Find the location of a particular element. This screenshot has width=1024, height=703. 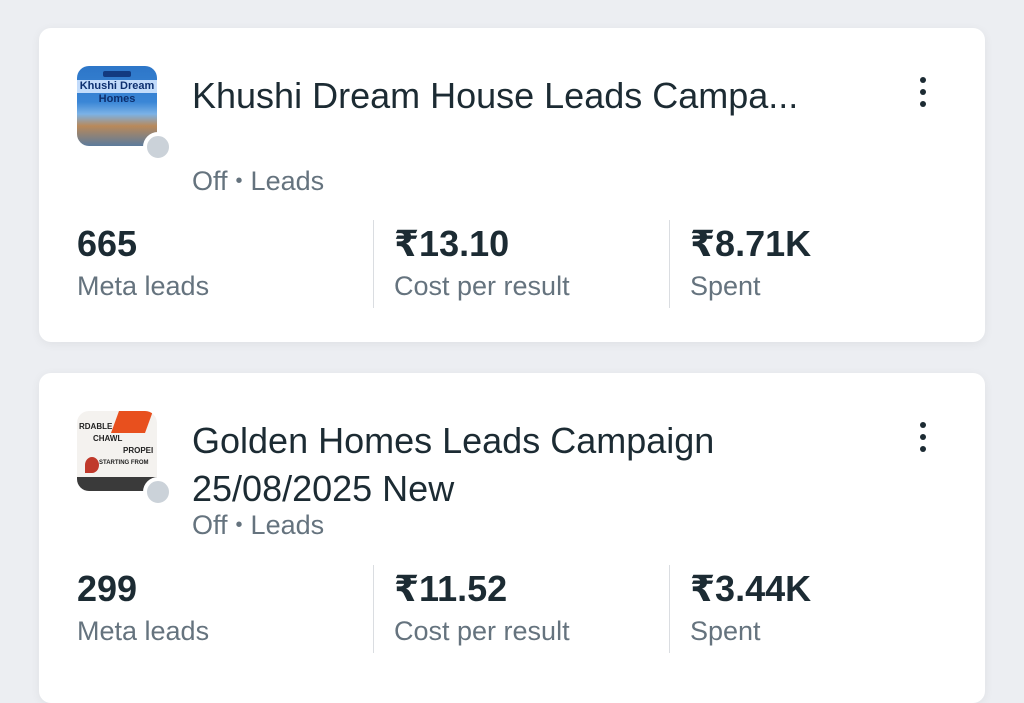

metric-value: ₹3.44K is located at coordinates (751, 588).